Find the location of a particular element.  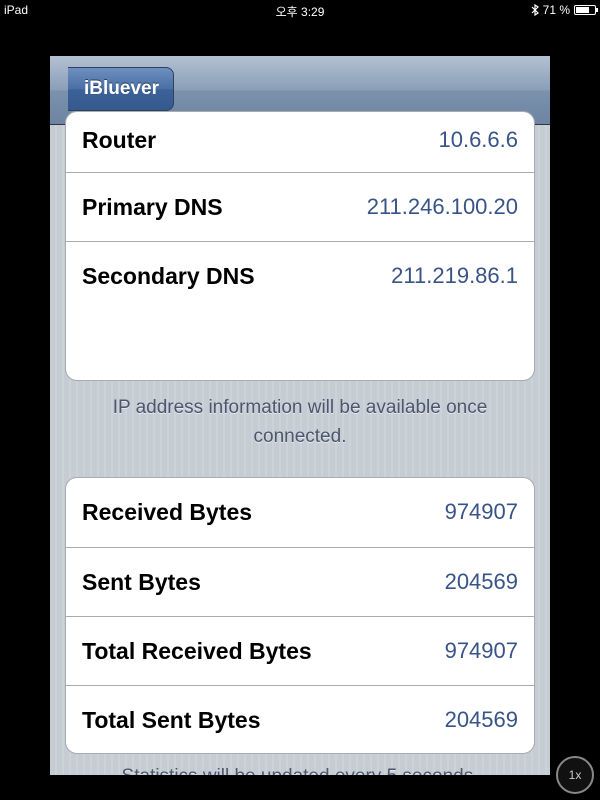

status-right: 71 % is located at coordinates (564, 10).